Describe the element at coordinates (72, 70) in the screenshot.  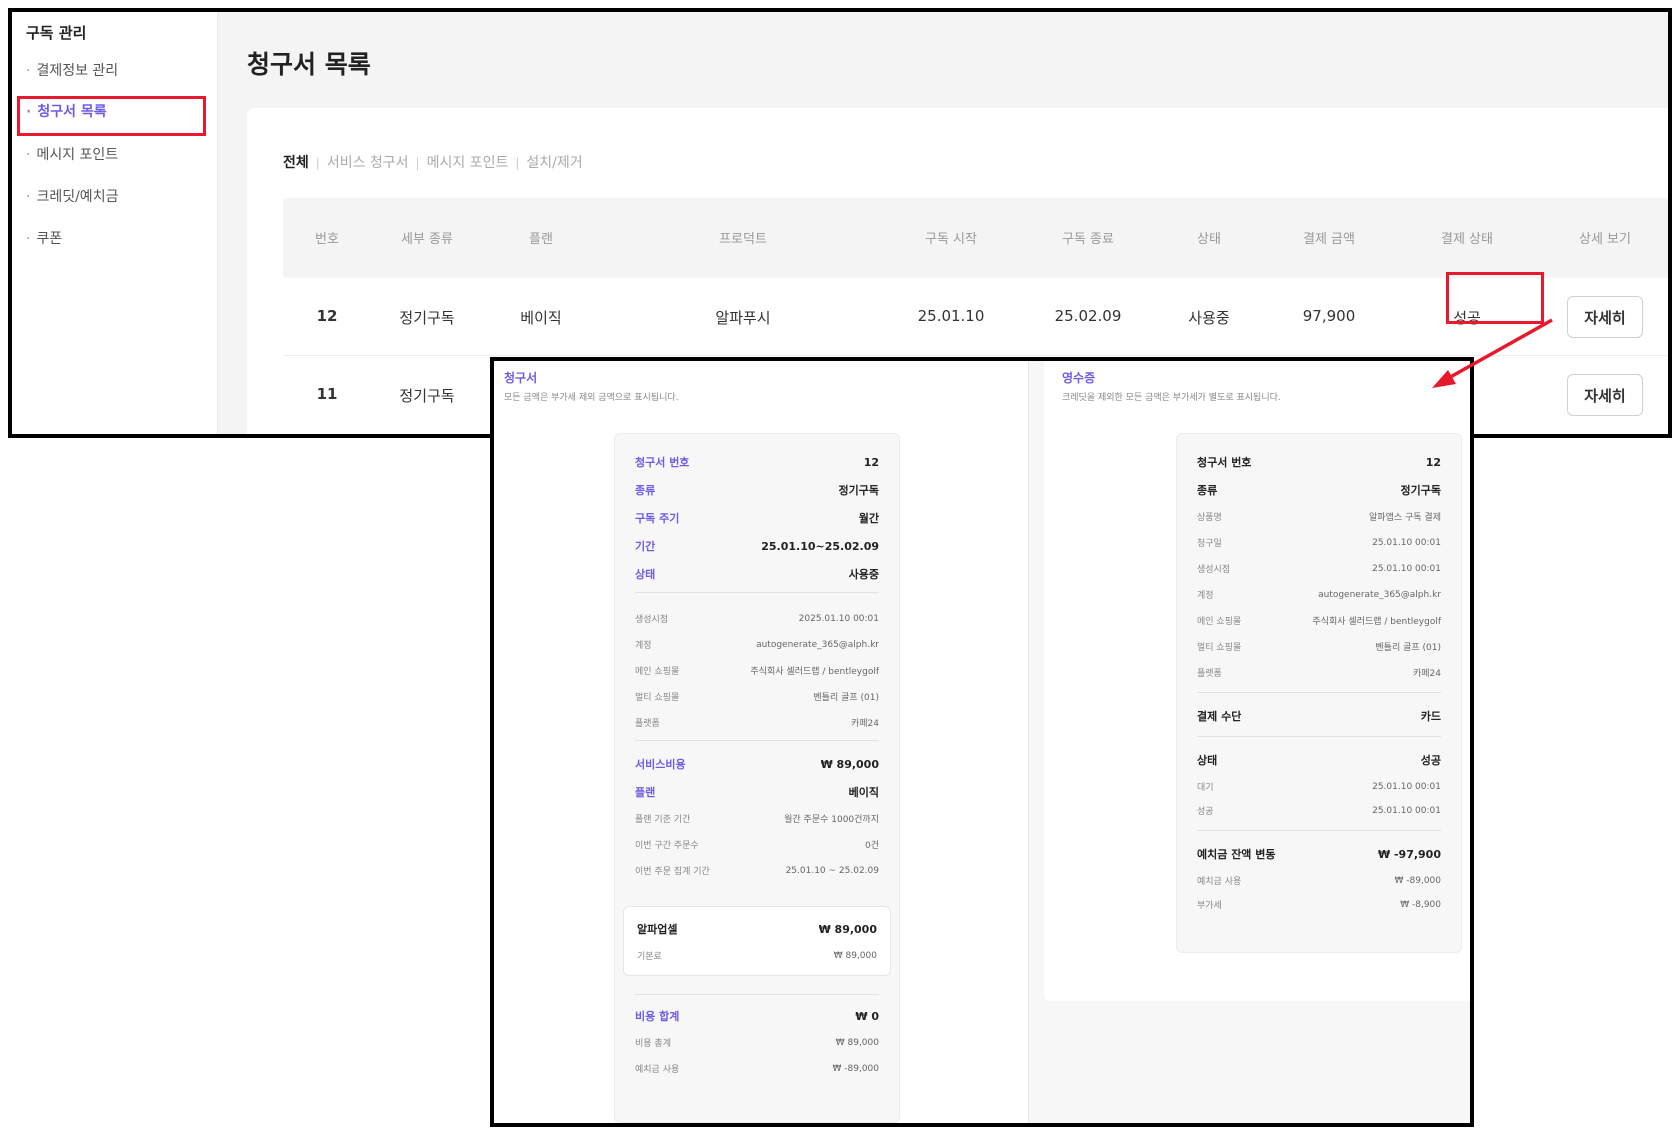
I see `sidebar-item-payment-info: · 결제정보 관리` at that location.